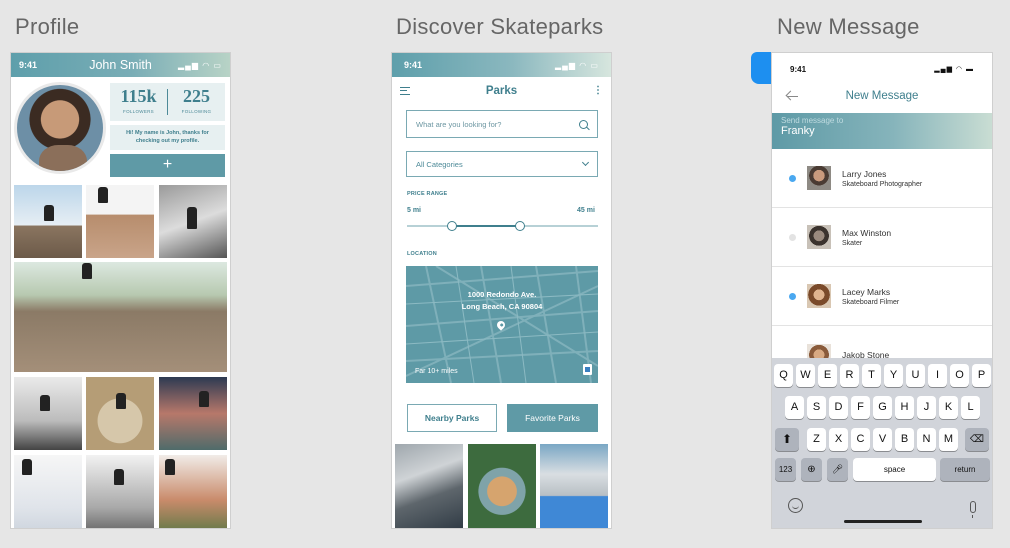  I want to click on delete-key: ⌫, so click(977, 439).